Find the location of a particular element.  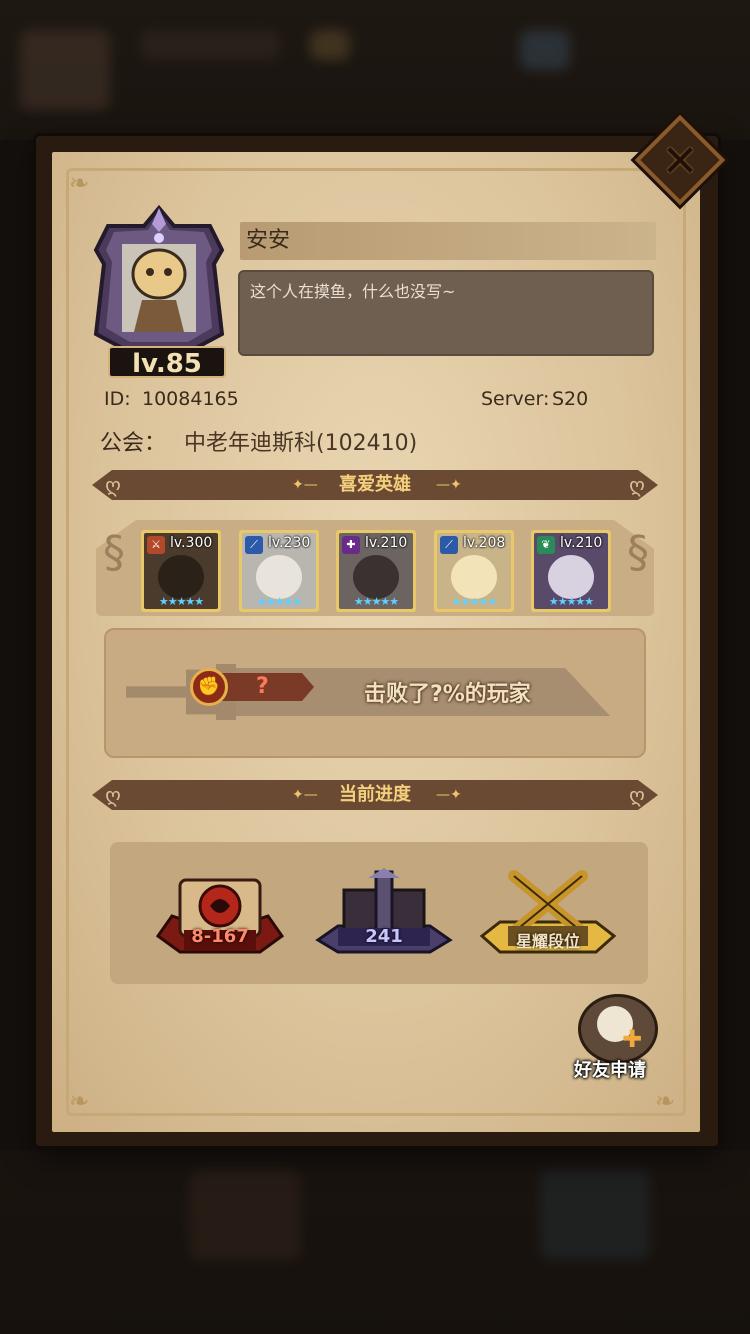

player-id-value: 10084165 is located at coordinates (190, 399).